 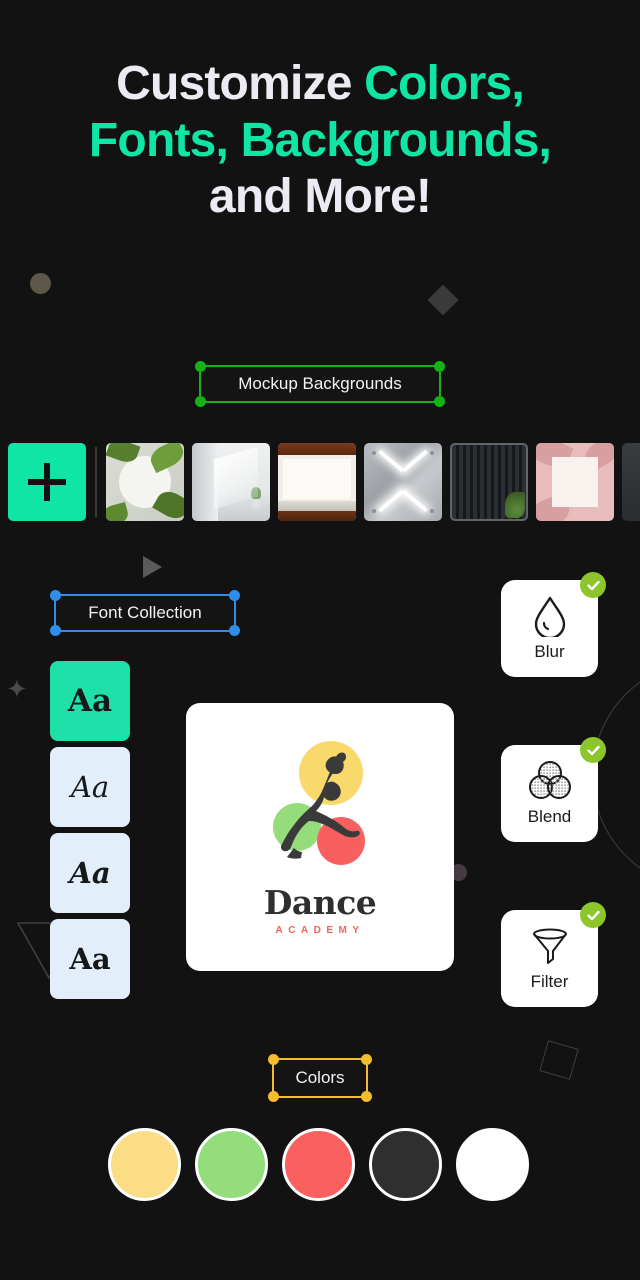 I want to click on strip-divider, so click(x=96, y=482).